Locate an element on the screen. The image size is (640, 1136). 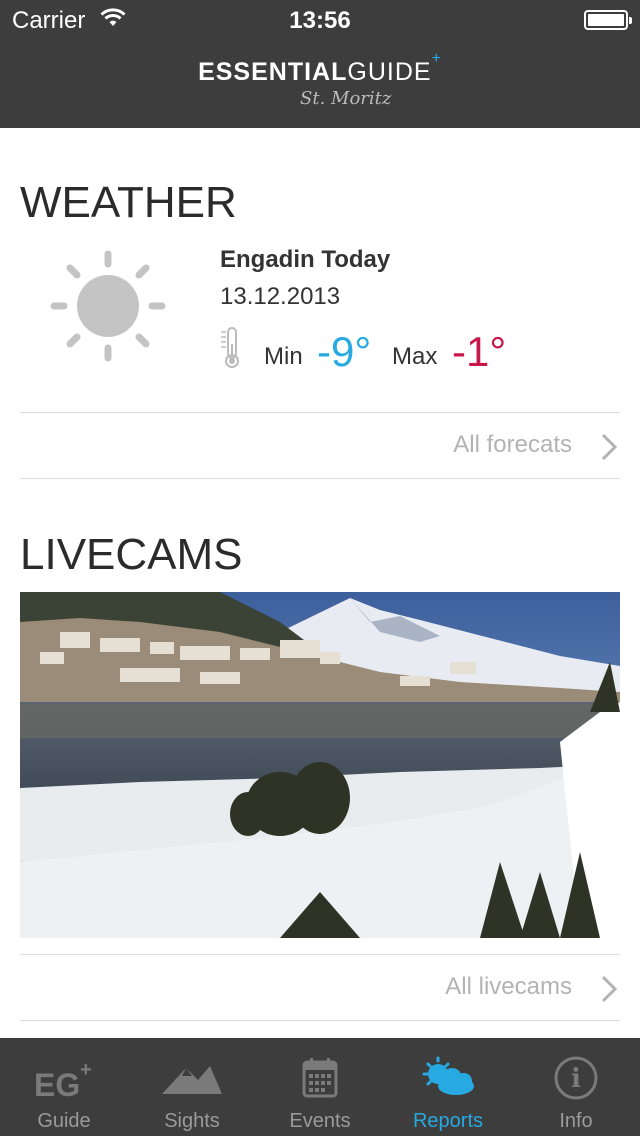
max-temp-label: Max is located at coordinates (415, 356).